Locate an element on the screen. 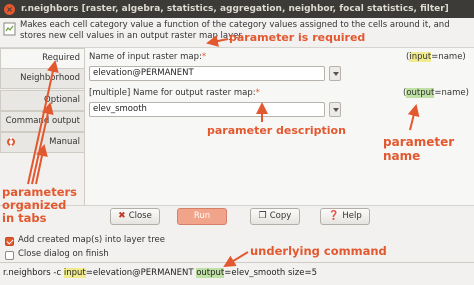  tab-neighborhood: Neighborhood is located at coordinates (42, 78).